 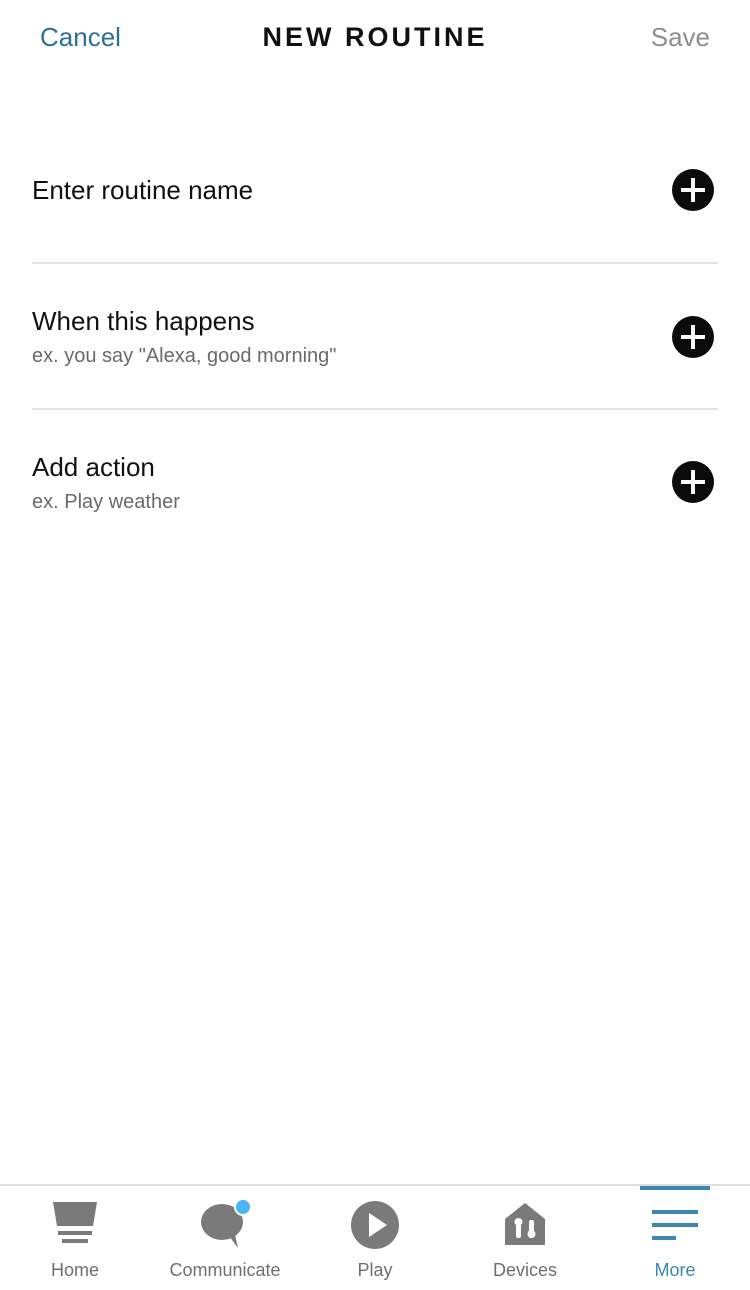 What do you see at coordinates (525, 1224) in the screenshot?
I see `devices-house-icon` at bounding box center [525, 1224].